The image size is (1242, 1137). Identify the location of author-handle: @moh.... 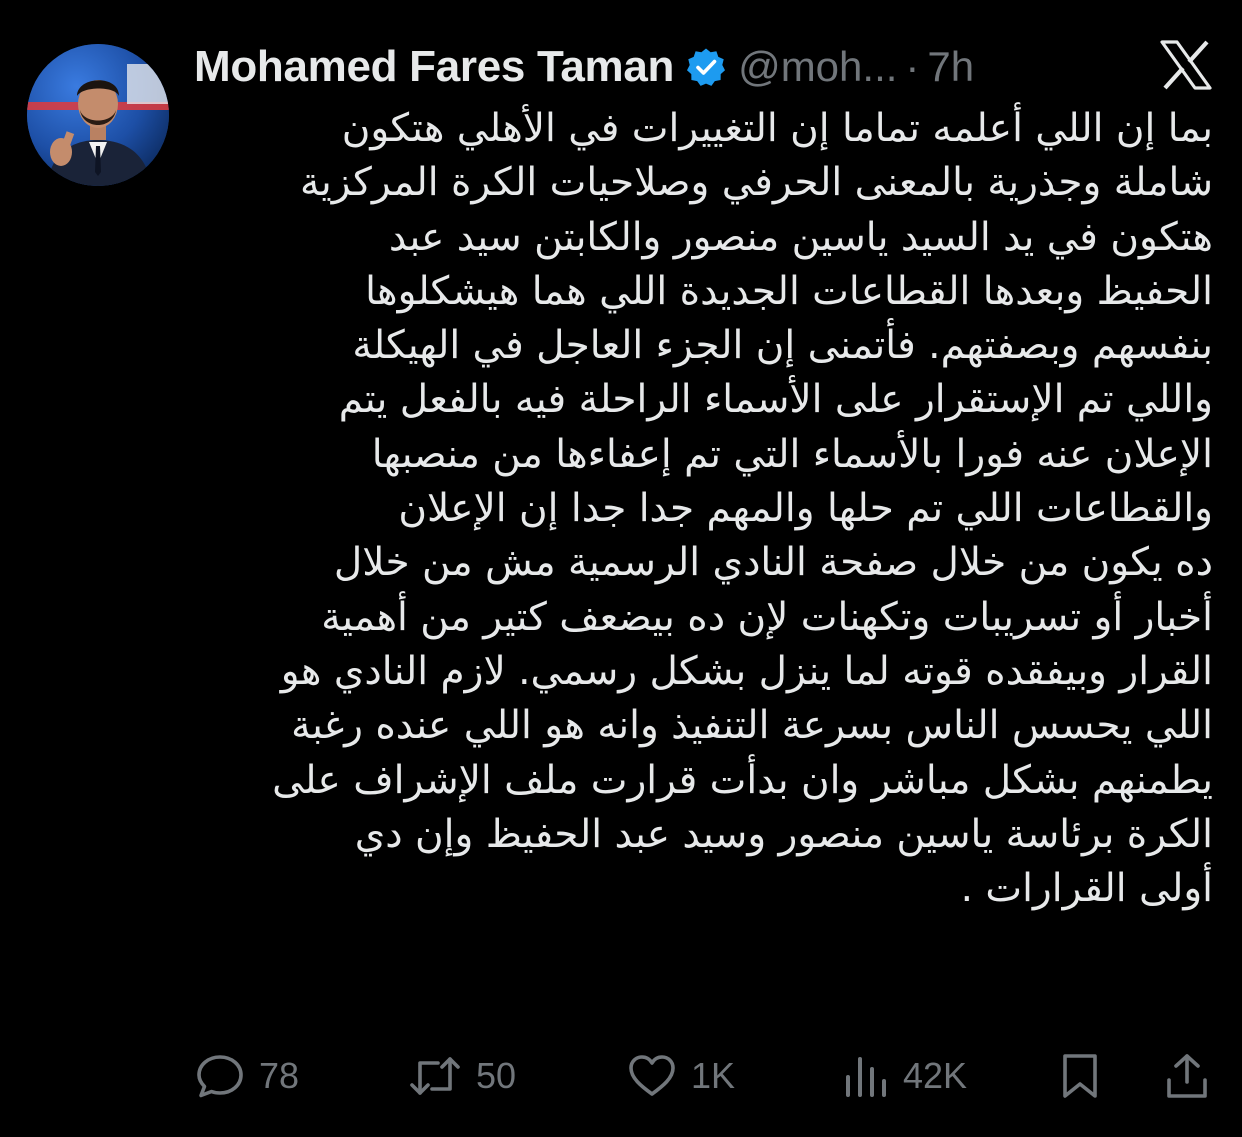
(817, 67).